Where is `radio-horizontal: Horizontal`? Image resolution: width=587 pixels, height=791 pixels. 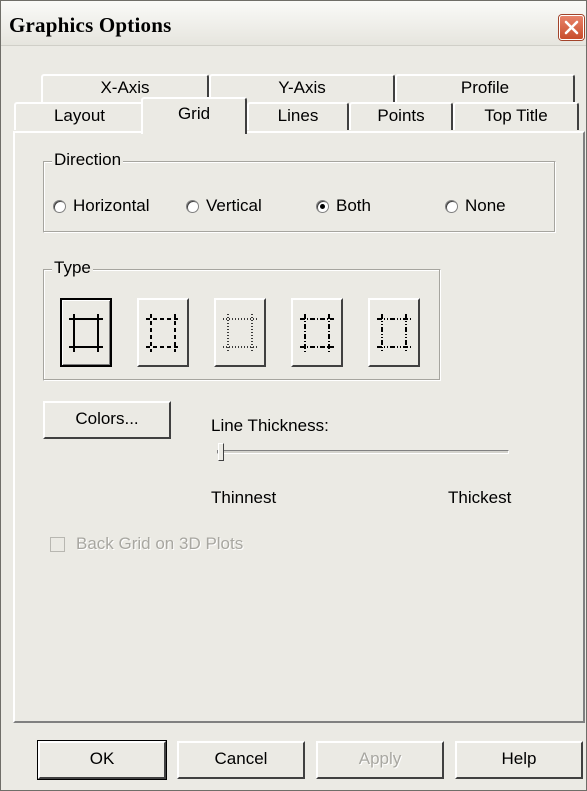
radio-horizontal: Horizontal is located at coordinates (101, 206).